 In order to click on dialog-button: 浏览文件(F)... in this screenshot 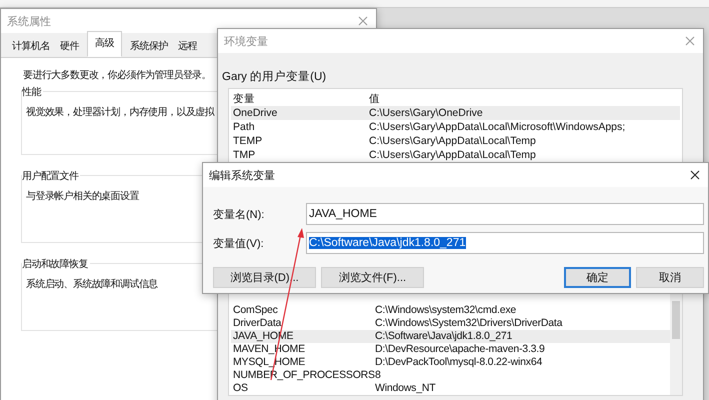, I will do `click(372, 277)`.